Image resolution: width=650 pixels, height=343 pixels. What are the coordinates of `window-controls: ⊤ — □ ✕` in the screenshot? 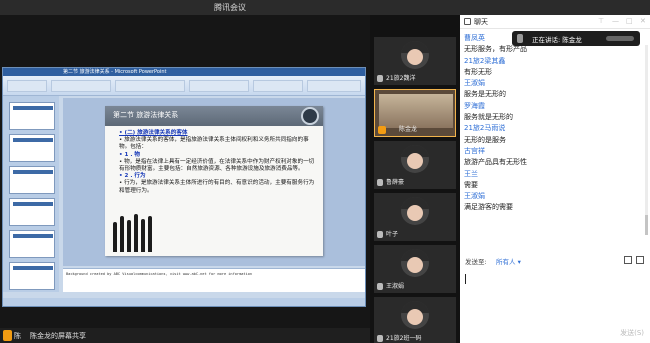 It's located at (620, 22).